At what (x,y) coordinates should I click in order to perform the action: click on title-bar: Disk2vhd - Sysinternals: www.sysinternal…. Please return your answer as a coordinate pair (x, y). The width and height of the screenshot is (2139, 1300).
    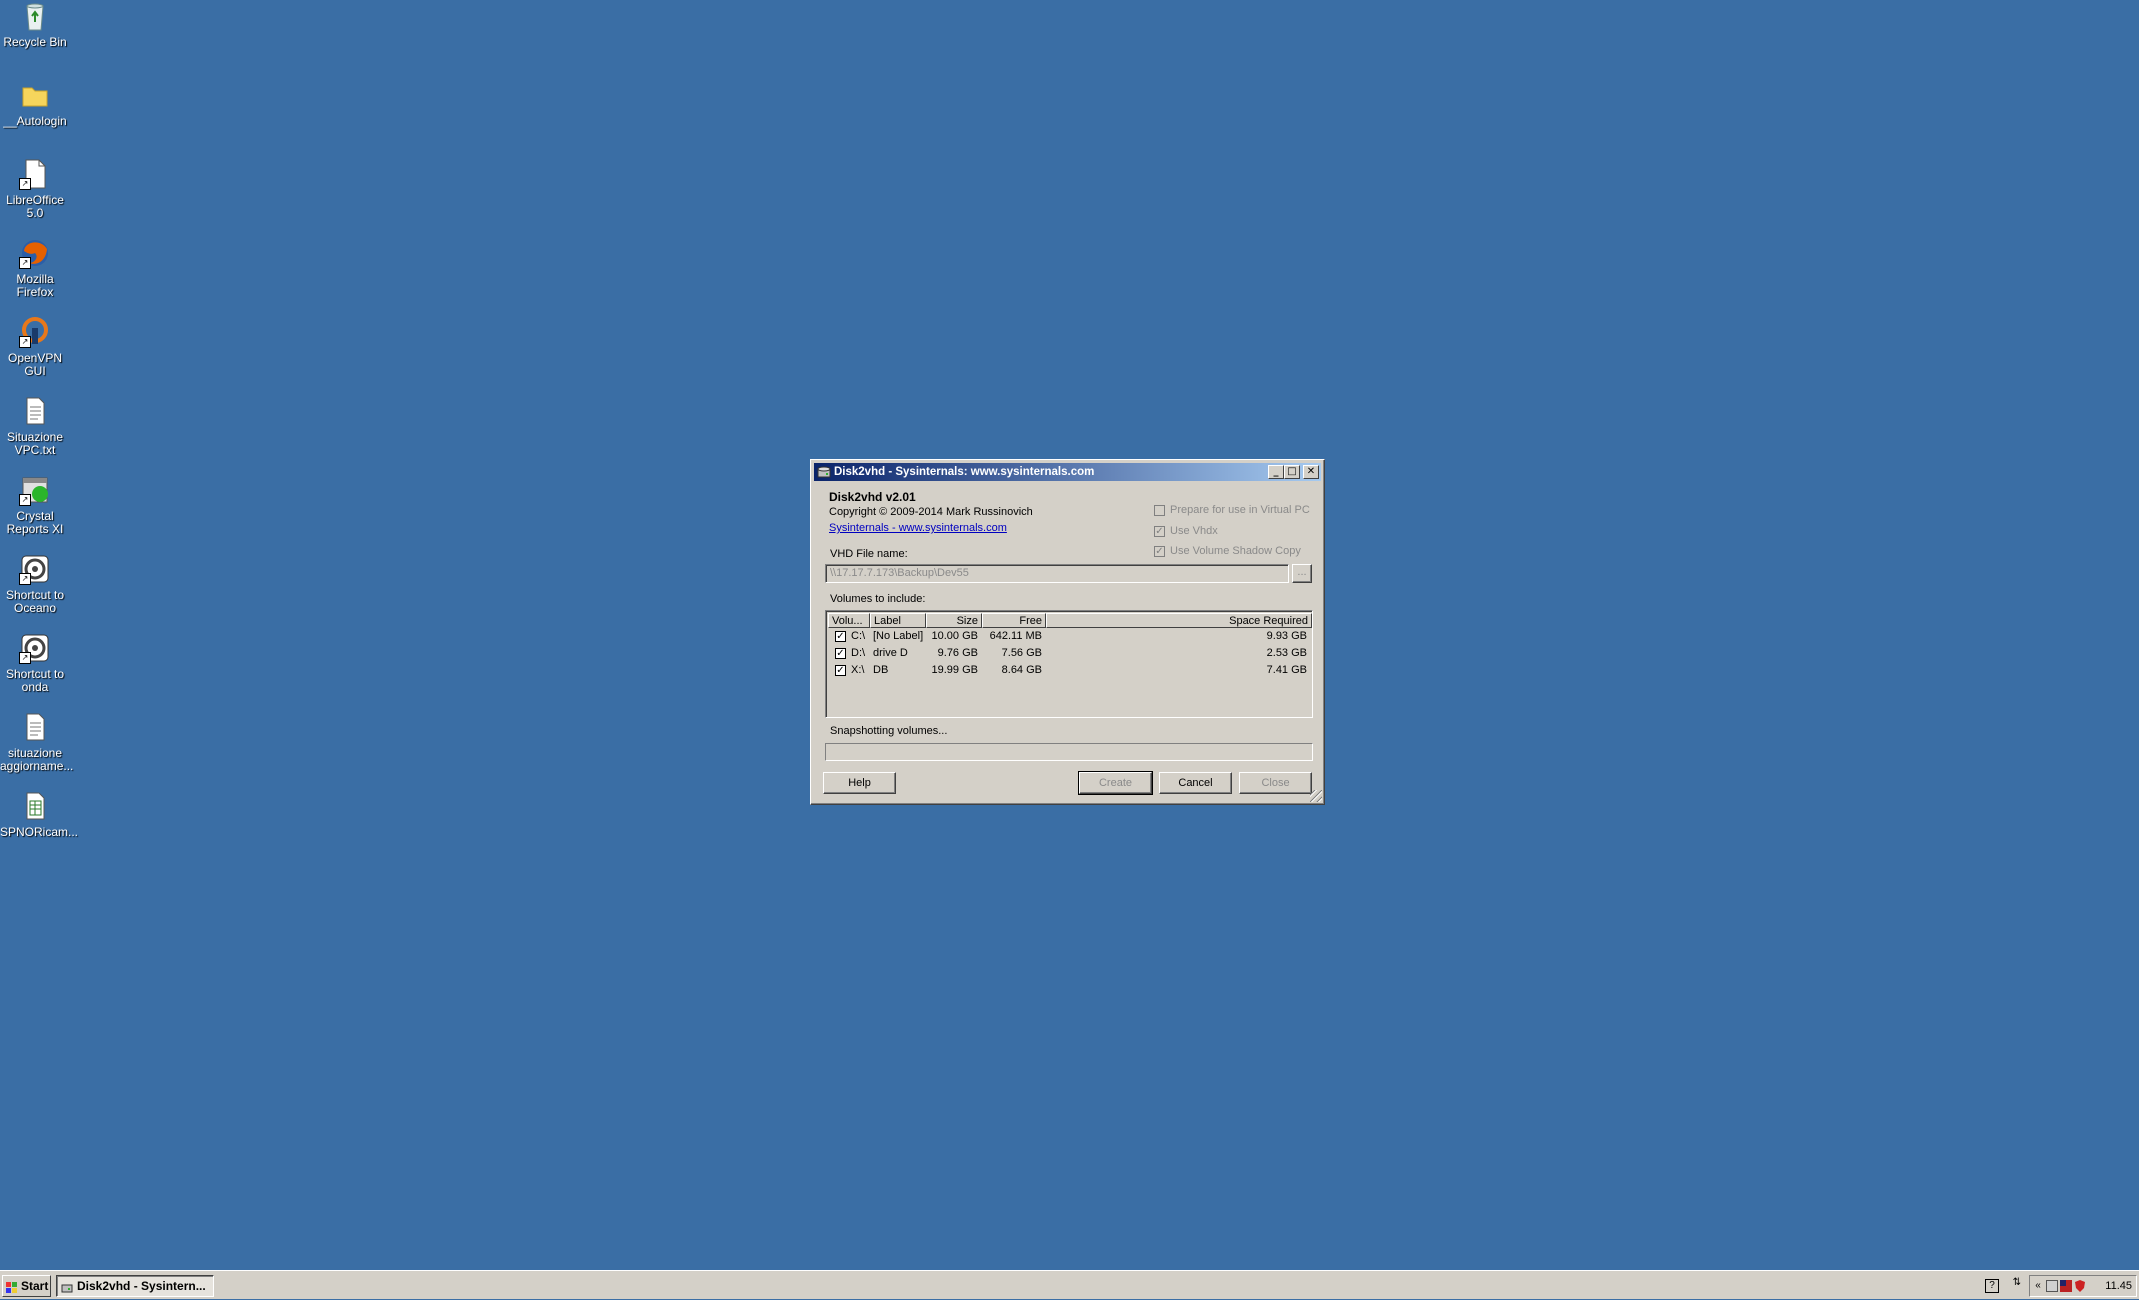
    Looking at the image, I should click on (1067, 472).